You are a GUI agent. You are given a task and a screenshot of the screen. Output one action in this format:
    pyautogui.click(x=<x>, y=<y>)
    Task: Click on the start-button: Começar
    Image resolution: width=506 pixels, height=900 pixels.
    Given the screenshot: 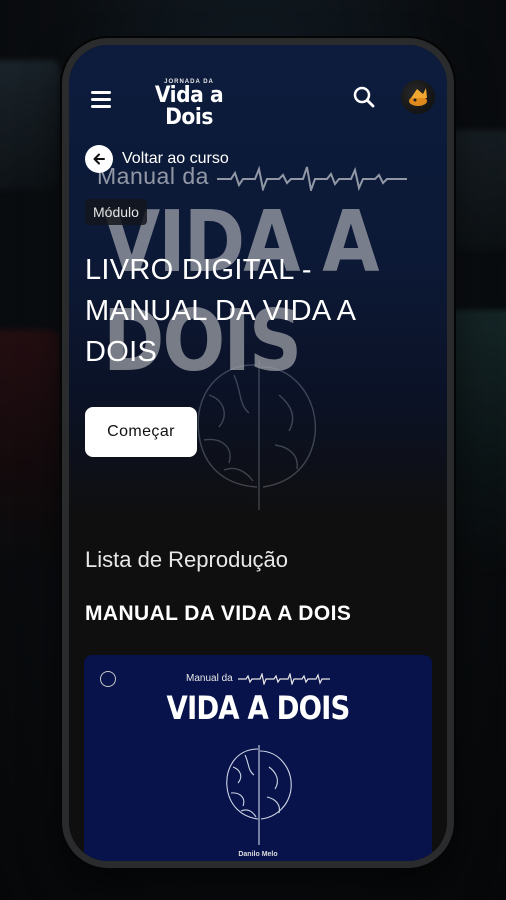 What is the action you would take?
    pyautogui.click(x=141, y=432)
    